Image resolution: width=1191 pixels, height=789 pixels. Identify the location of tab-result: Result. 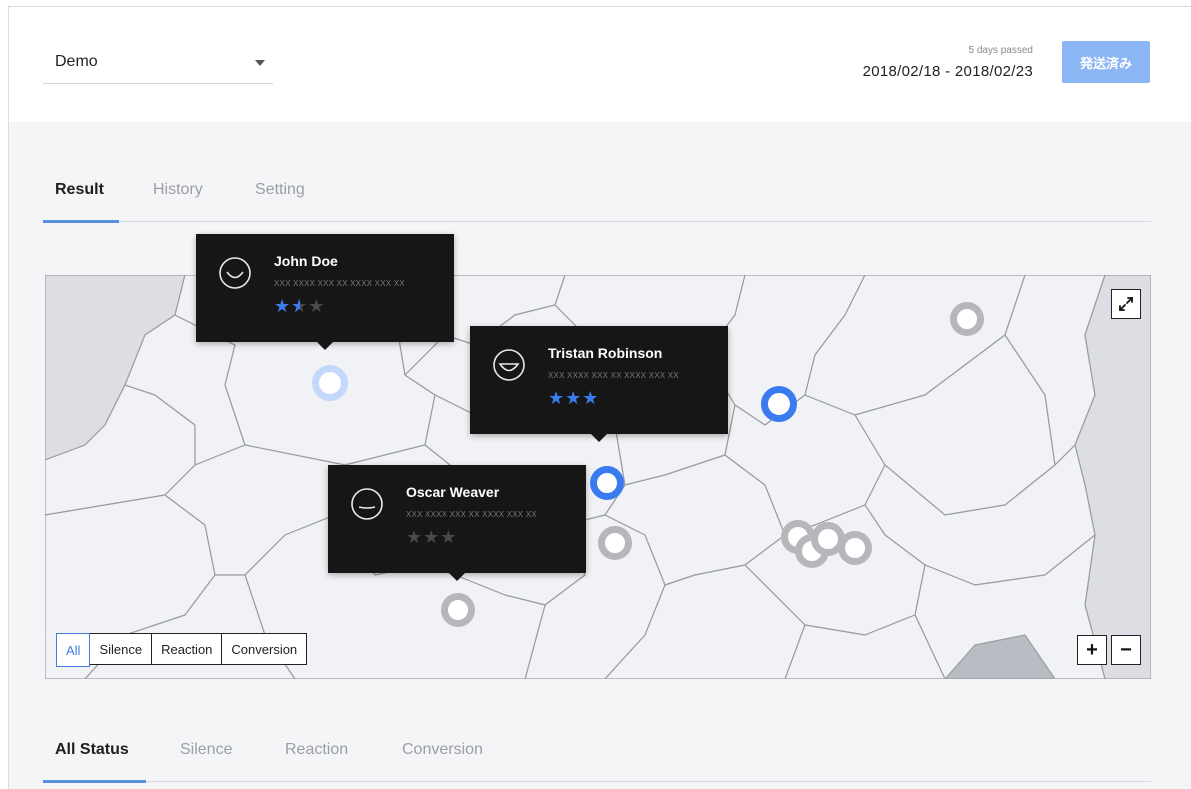
(79, 190).